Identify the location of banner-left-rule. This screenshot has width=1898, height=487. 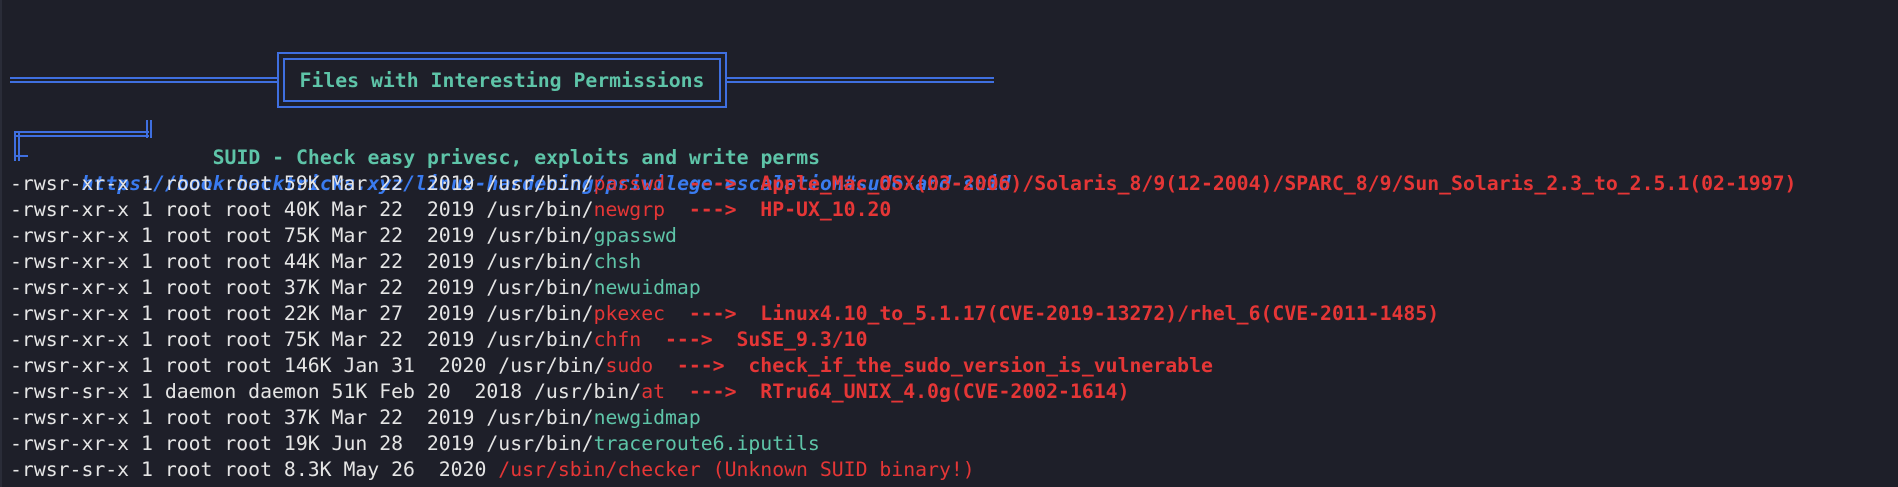
(144, 80).